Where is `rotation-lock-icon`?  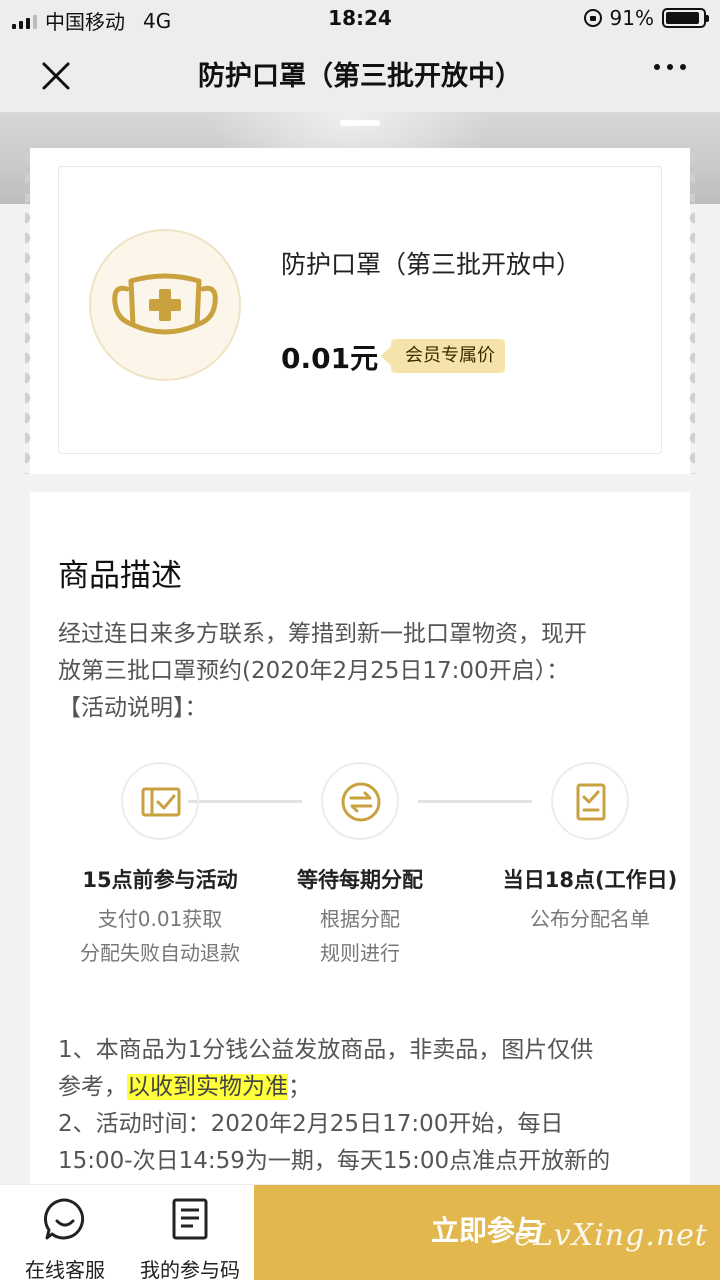 rotation-lock-icon is located at coordinates (592, 18).